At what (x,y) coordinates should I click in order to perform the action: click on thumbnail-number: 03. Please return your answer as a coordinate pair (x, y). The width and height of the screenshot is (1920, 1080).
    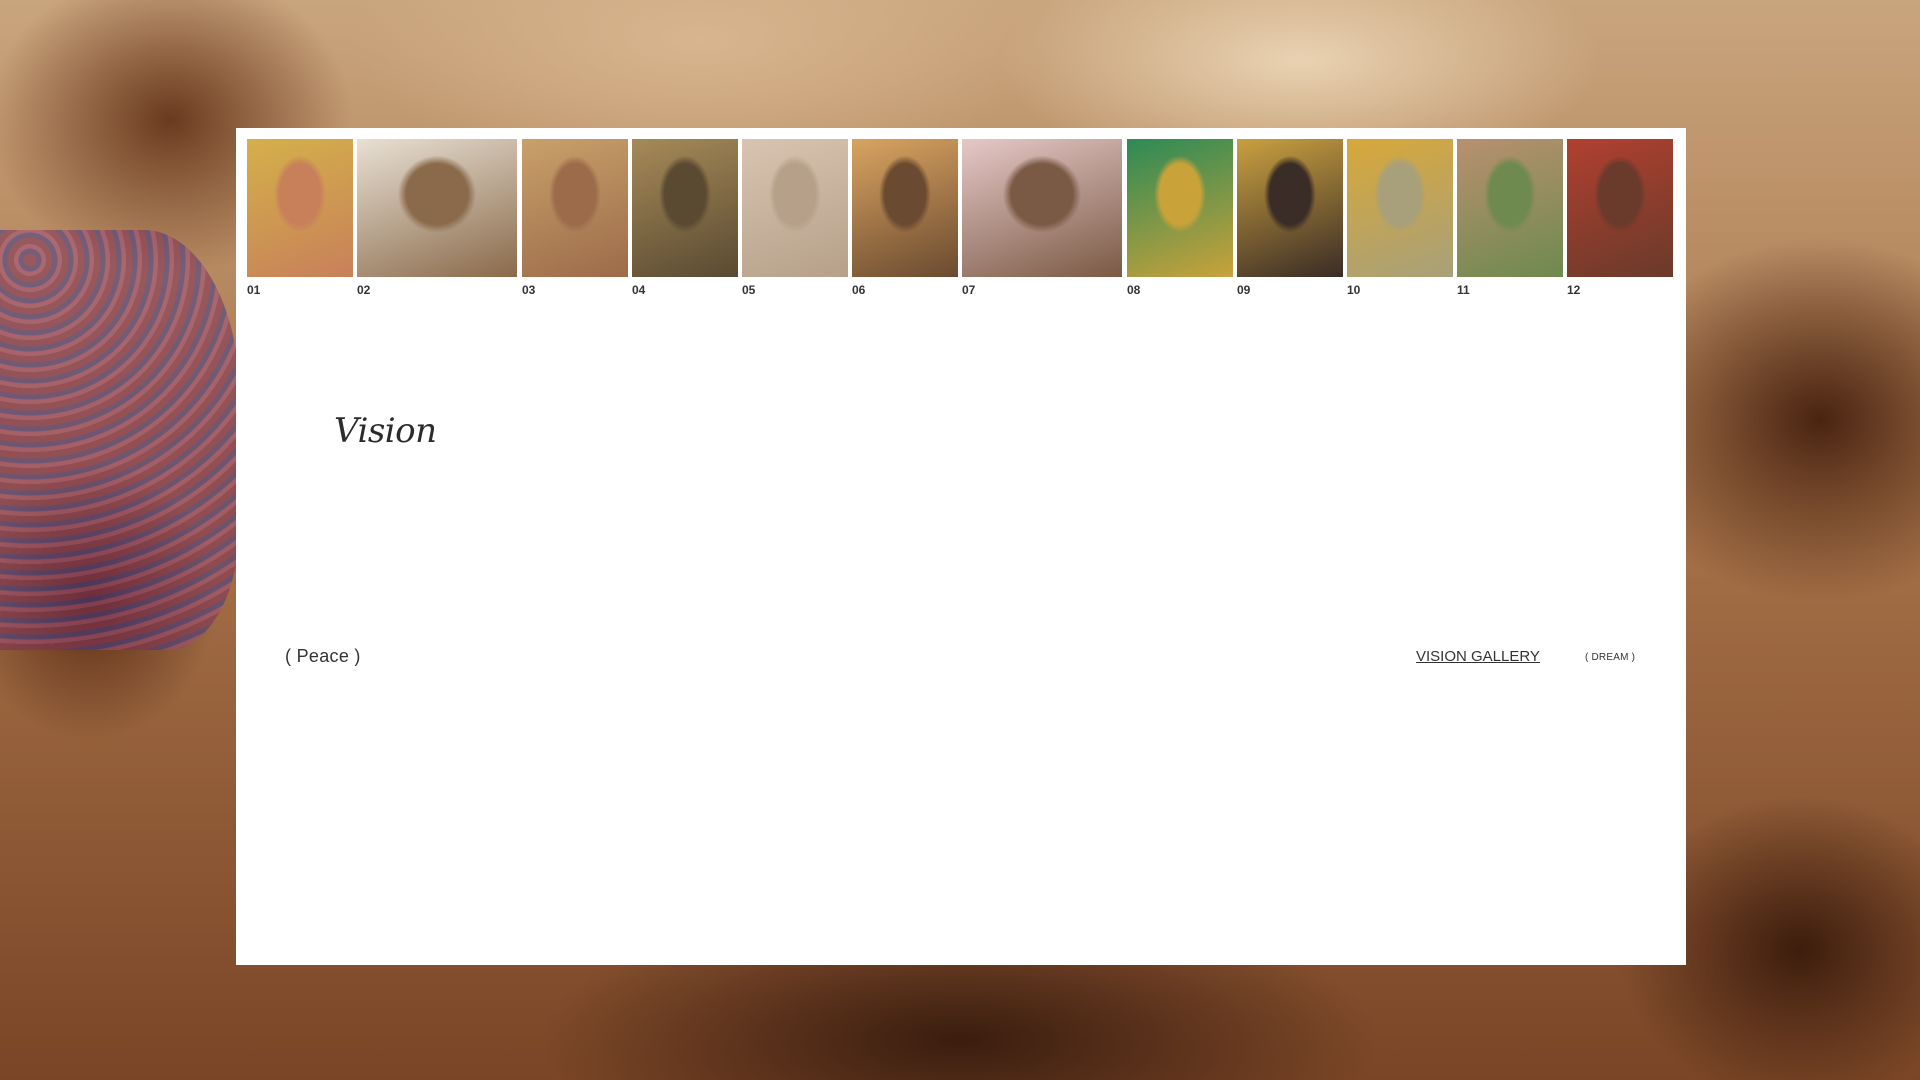
    Looking at the image, I should click on (529, 290).